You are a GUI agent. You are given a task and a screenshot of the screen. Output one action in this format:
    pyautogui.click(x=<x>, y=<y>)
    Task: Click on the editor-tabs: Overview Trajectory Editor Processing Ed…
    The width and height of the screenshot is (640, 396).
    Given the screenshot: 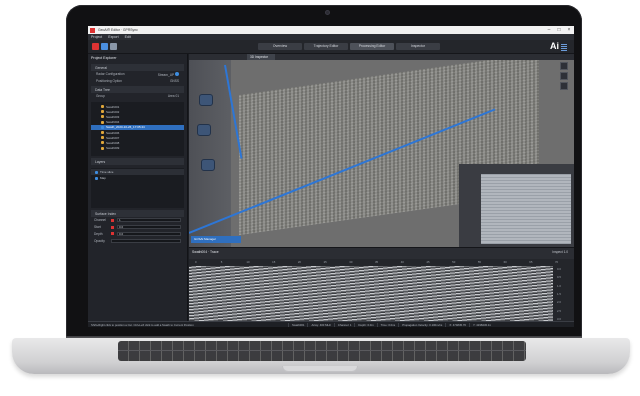 What is the action you would take?
    pyautogui.click(x=349, y=46)
    